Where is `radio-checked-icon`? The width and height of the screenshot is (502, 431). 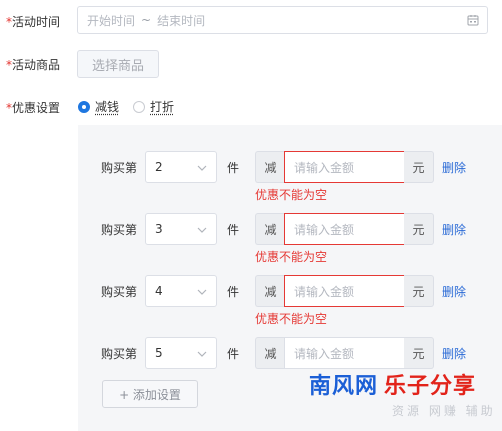
radio-checked-icon is located at coordinates (84, 106).